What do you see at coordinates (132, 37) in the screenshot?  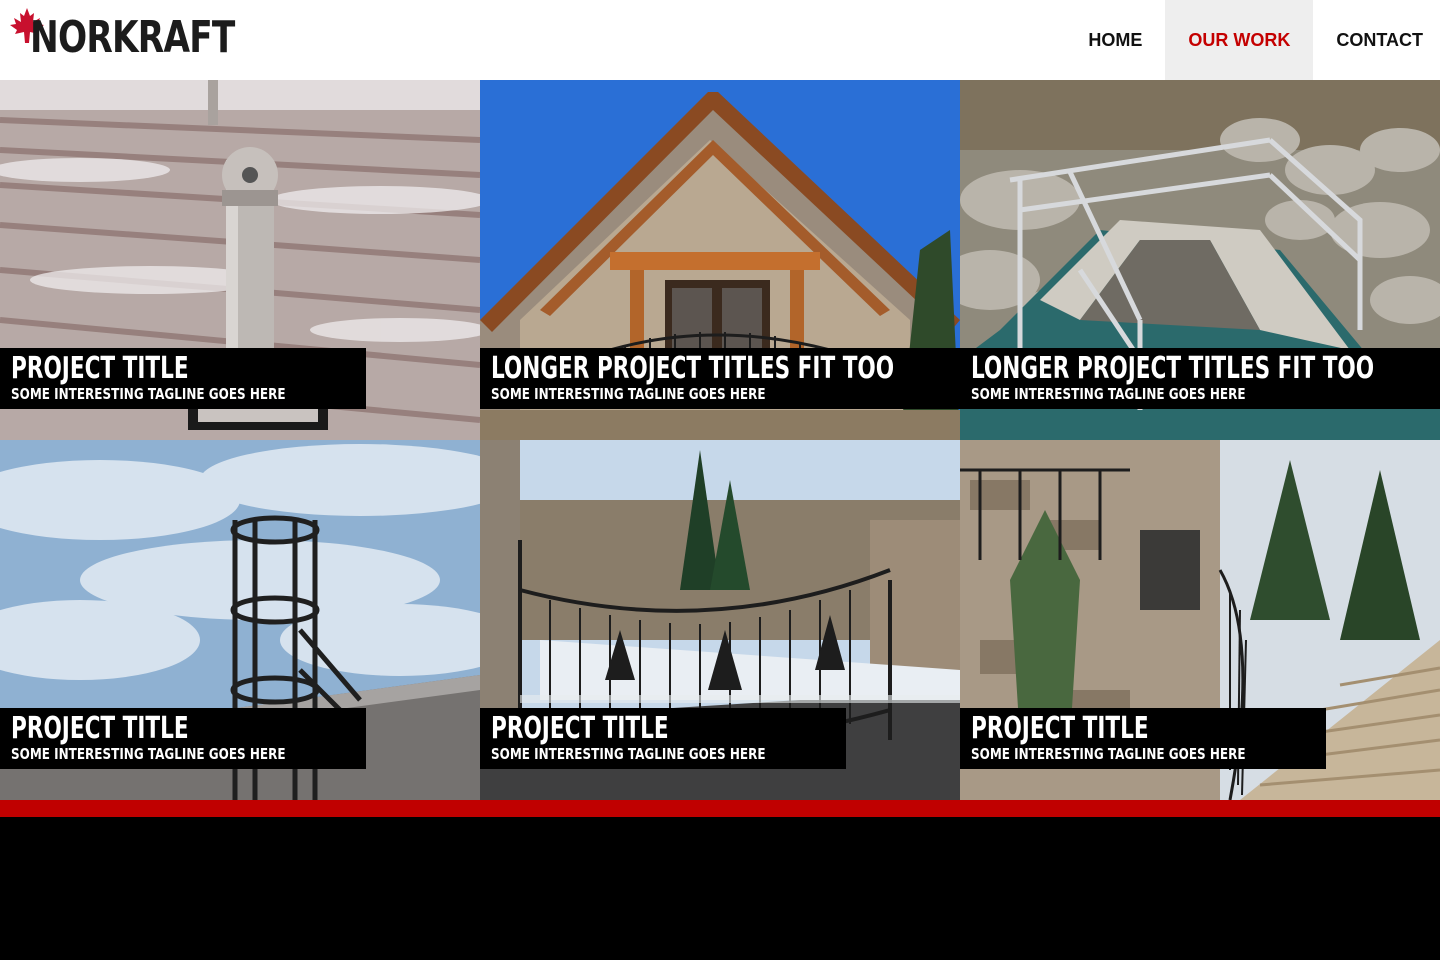 I see `brand-wordmark: NORKRAFT` at bounding box center [132, 37].